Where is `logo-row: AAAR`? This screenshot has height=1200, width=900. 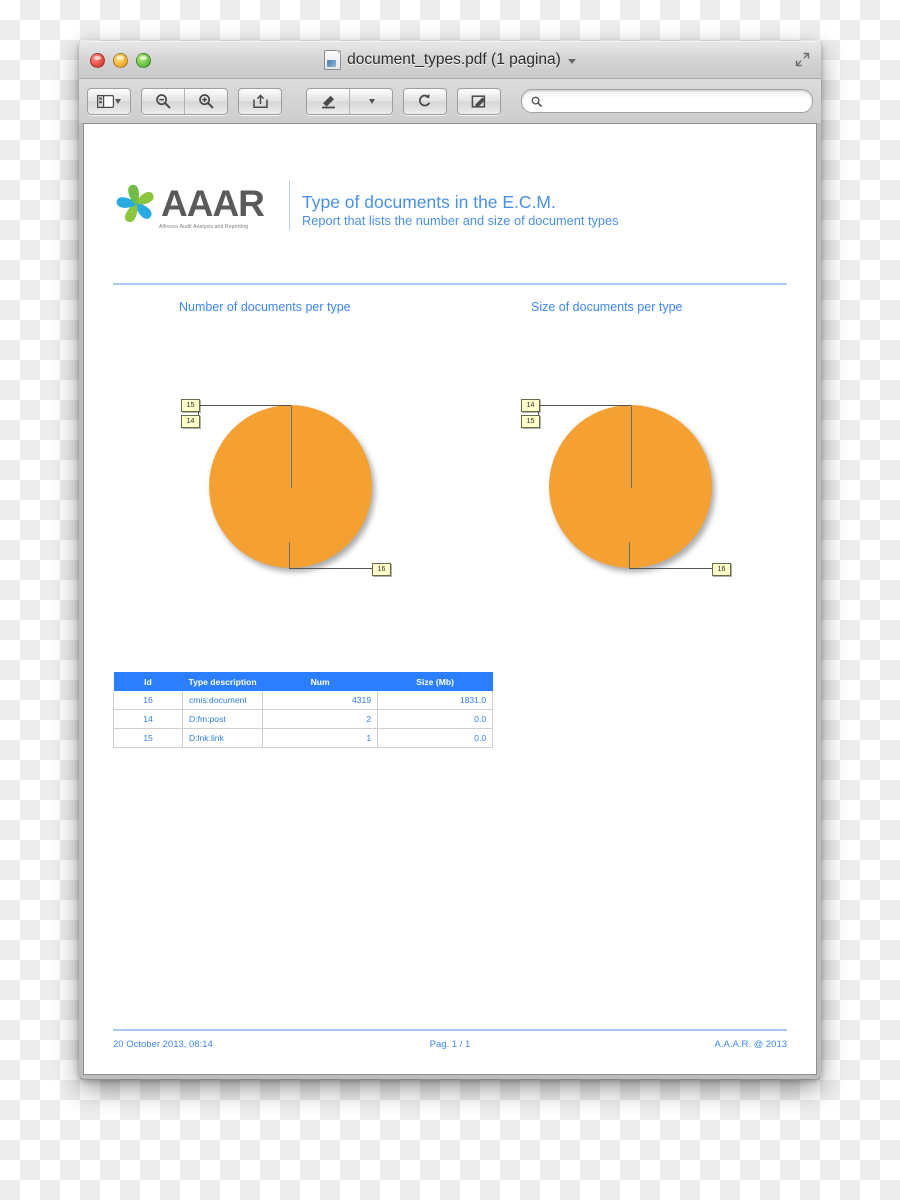
logo-row: AAAR is located at coordinates (195, 204).